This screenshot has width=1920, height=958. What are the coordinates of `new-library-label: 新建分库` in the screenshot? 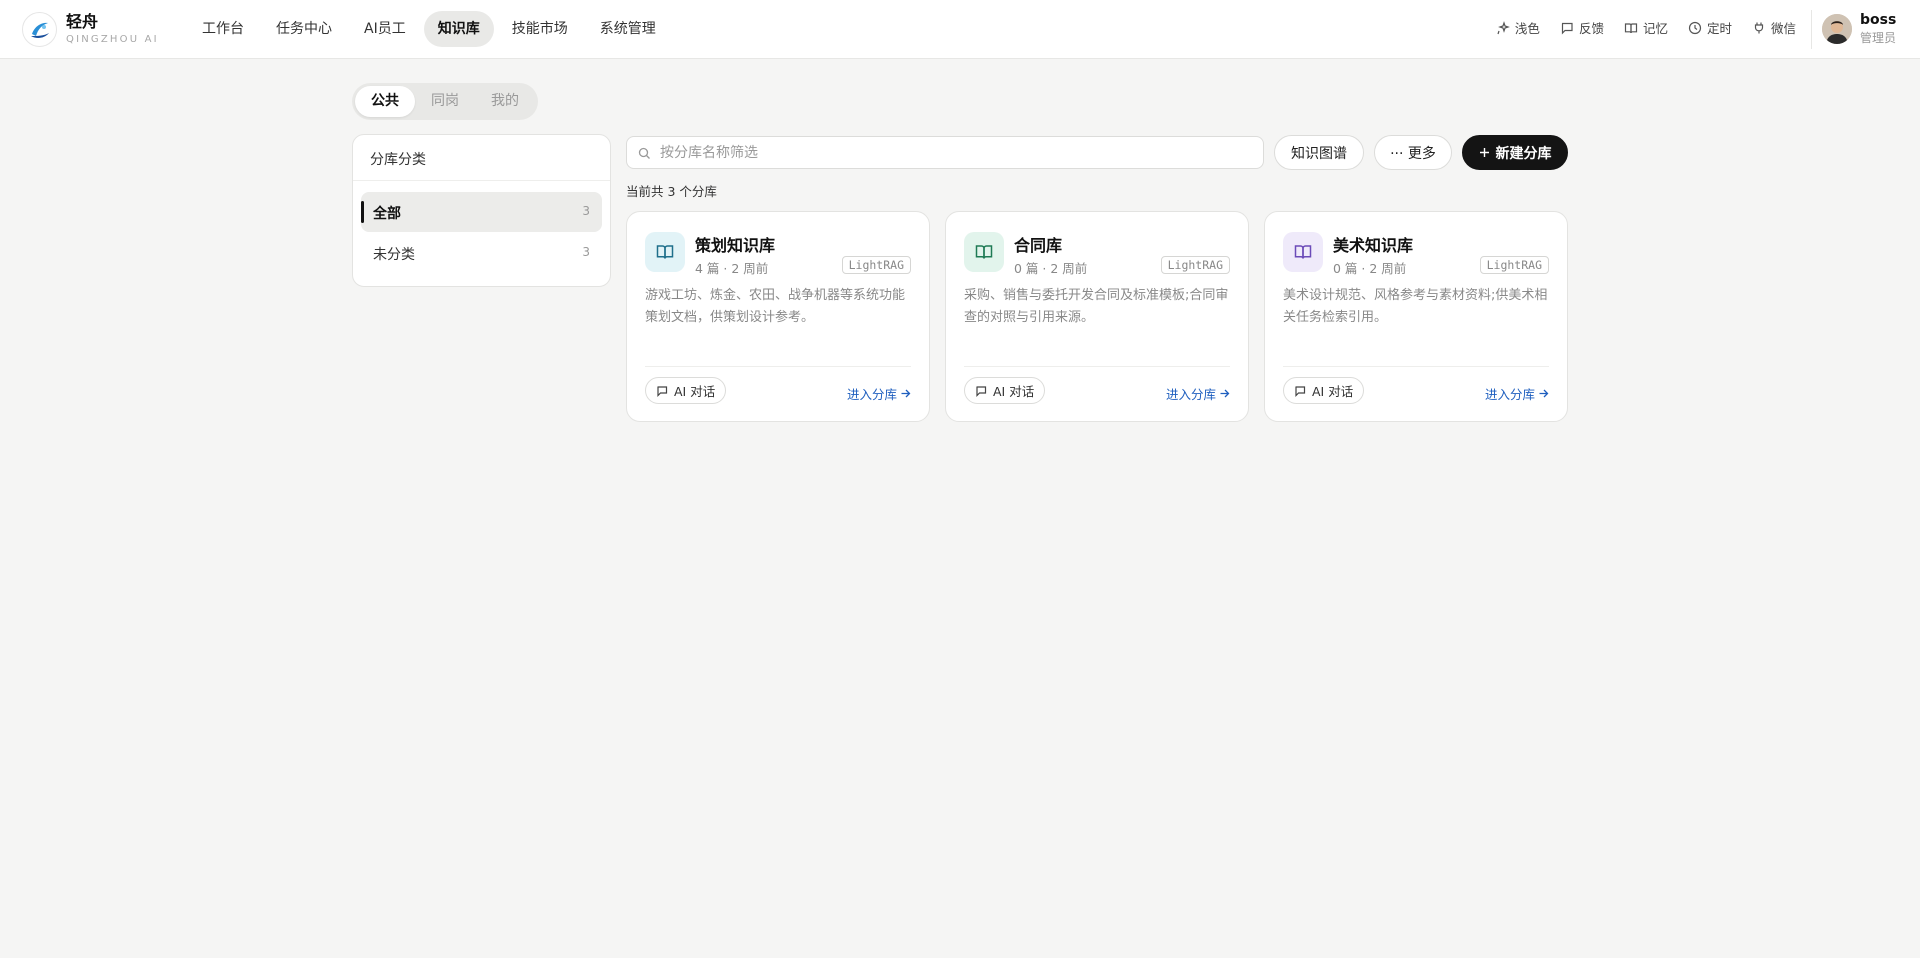 It's located at (1523, 153).